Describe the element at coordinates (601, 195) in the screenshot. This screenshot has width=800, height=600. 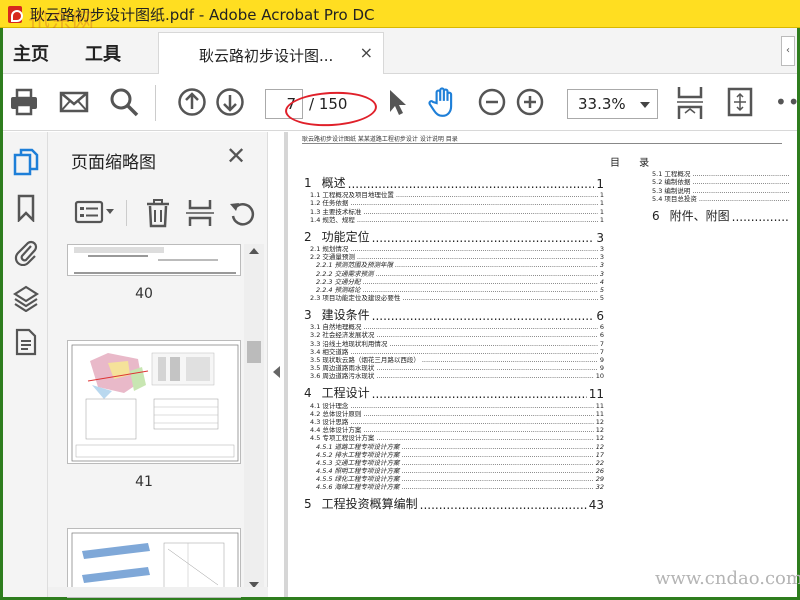
I see `toc-entry-page: 1` at that location.